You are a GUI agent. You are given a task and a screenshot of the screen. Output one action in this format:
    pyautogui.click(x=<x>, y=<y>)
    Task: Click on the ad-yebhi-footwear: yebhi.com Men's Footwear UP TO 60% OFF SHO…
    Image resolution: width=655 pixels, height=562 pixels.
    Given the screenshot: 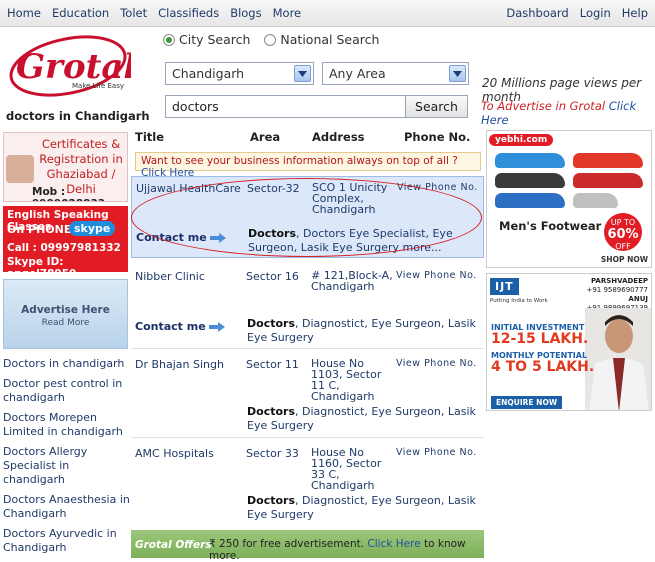 What is the action you would take?
    pyautogui.click(x=569, y=199)
    